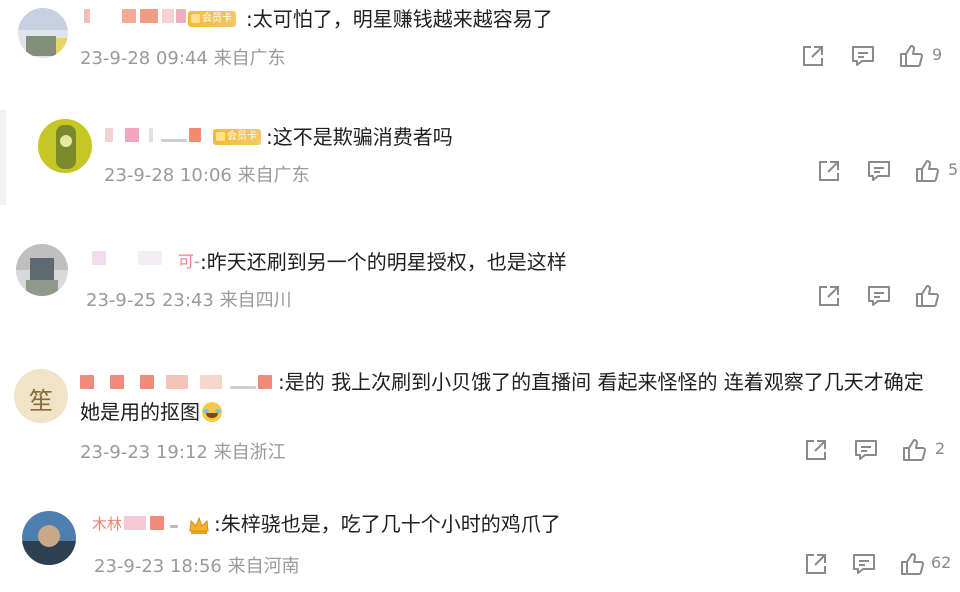 The height and width of the screenshot is (592, 960). What do you see at coordinates (107, 524) in the screenshot?
I see `username-visible-part: 木林` at bounding box center [107, 524].